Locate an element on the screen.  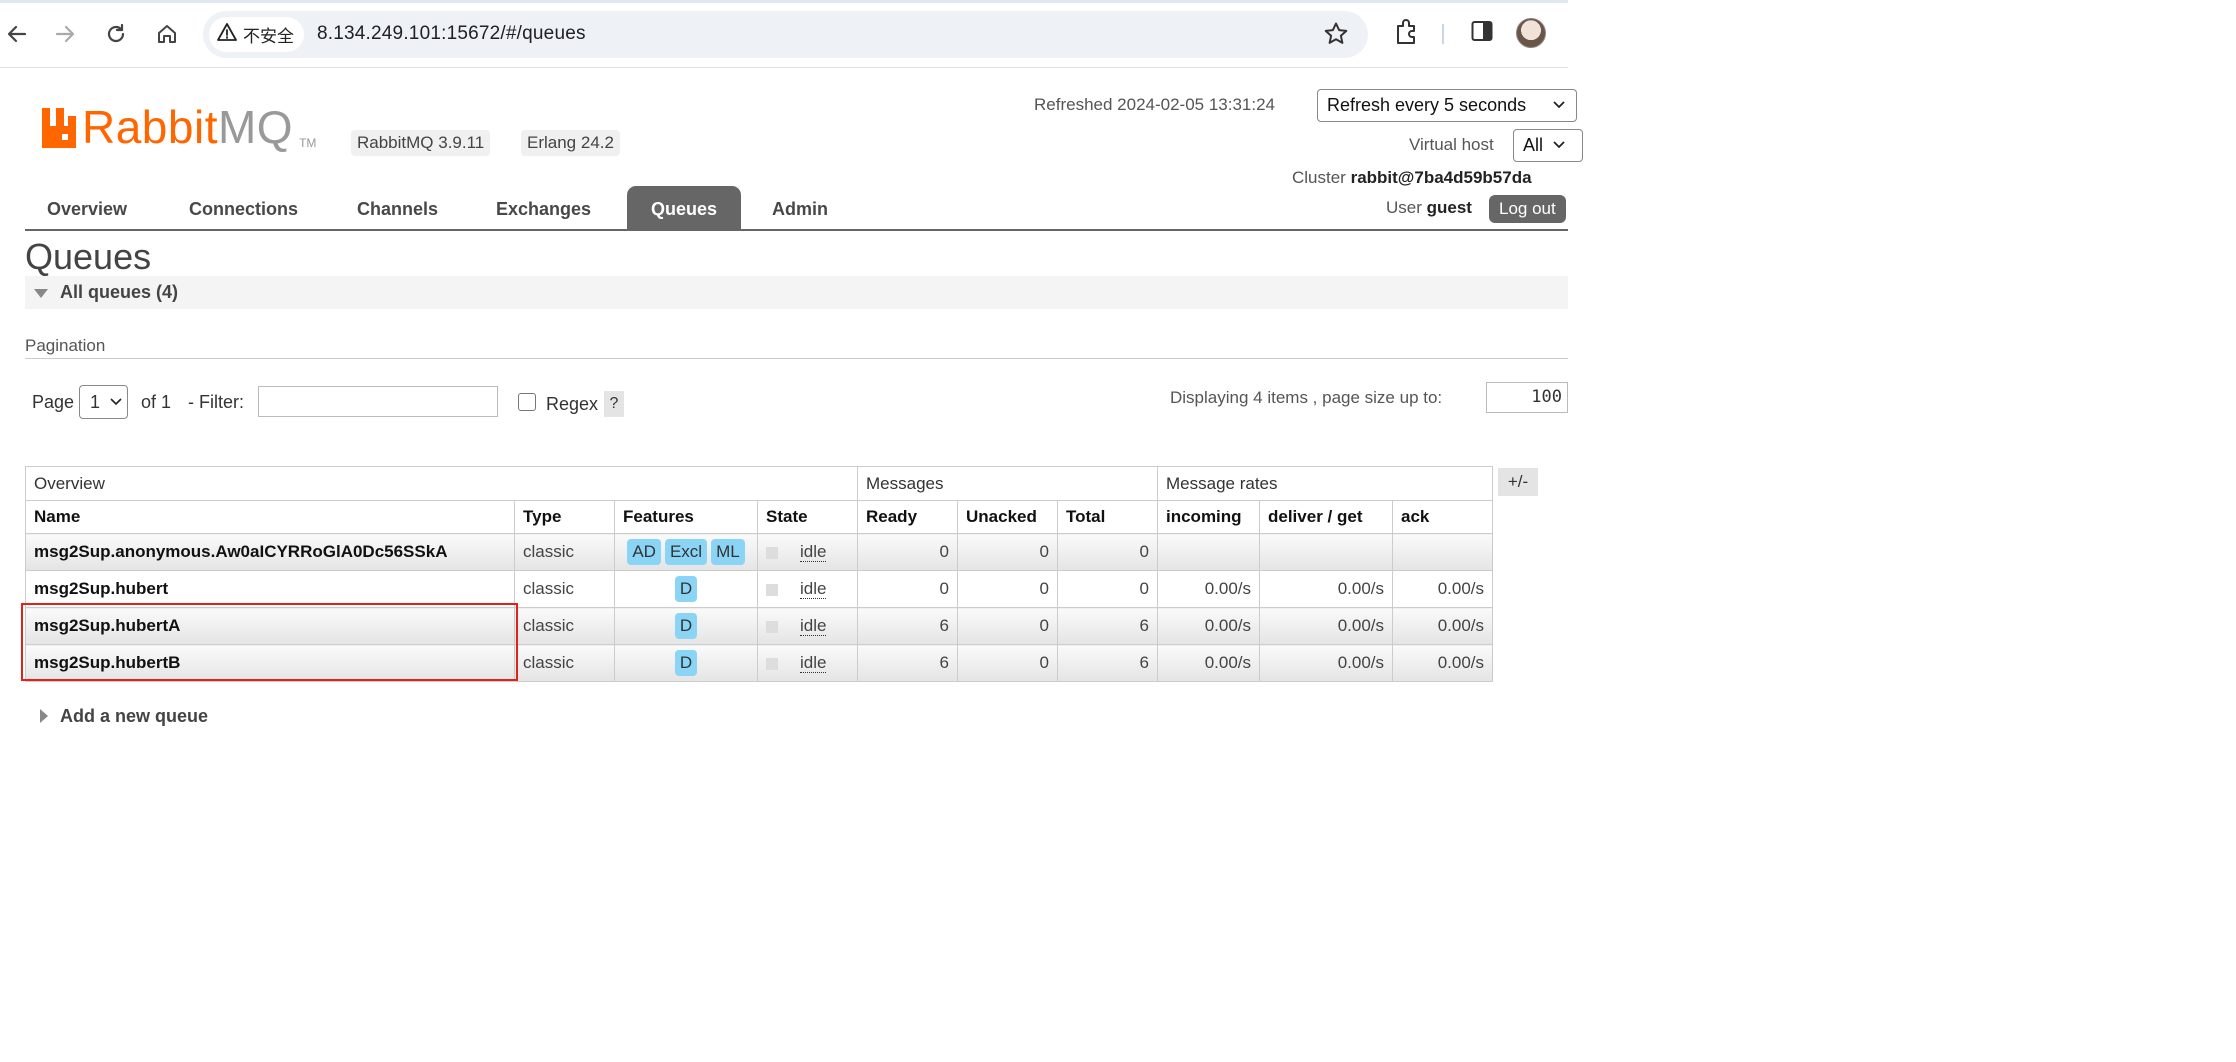
filter-input is located at coordinates (378, 401).